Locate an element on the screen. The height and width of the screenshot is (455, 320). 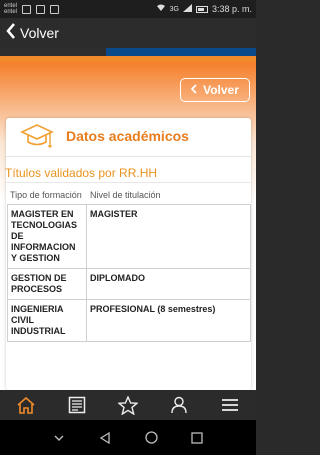
battery-icon is located at coordinates (201, 9).